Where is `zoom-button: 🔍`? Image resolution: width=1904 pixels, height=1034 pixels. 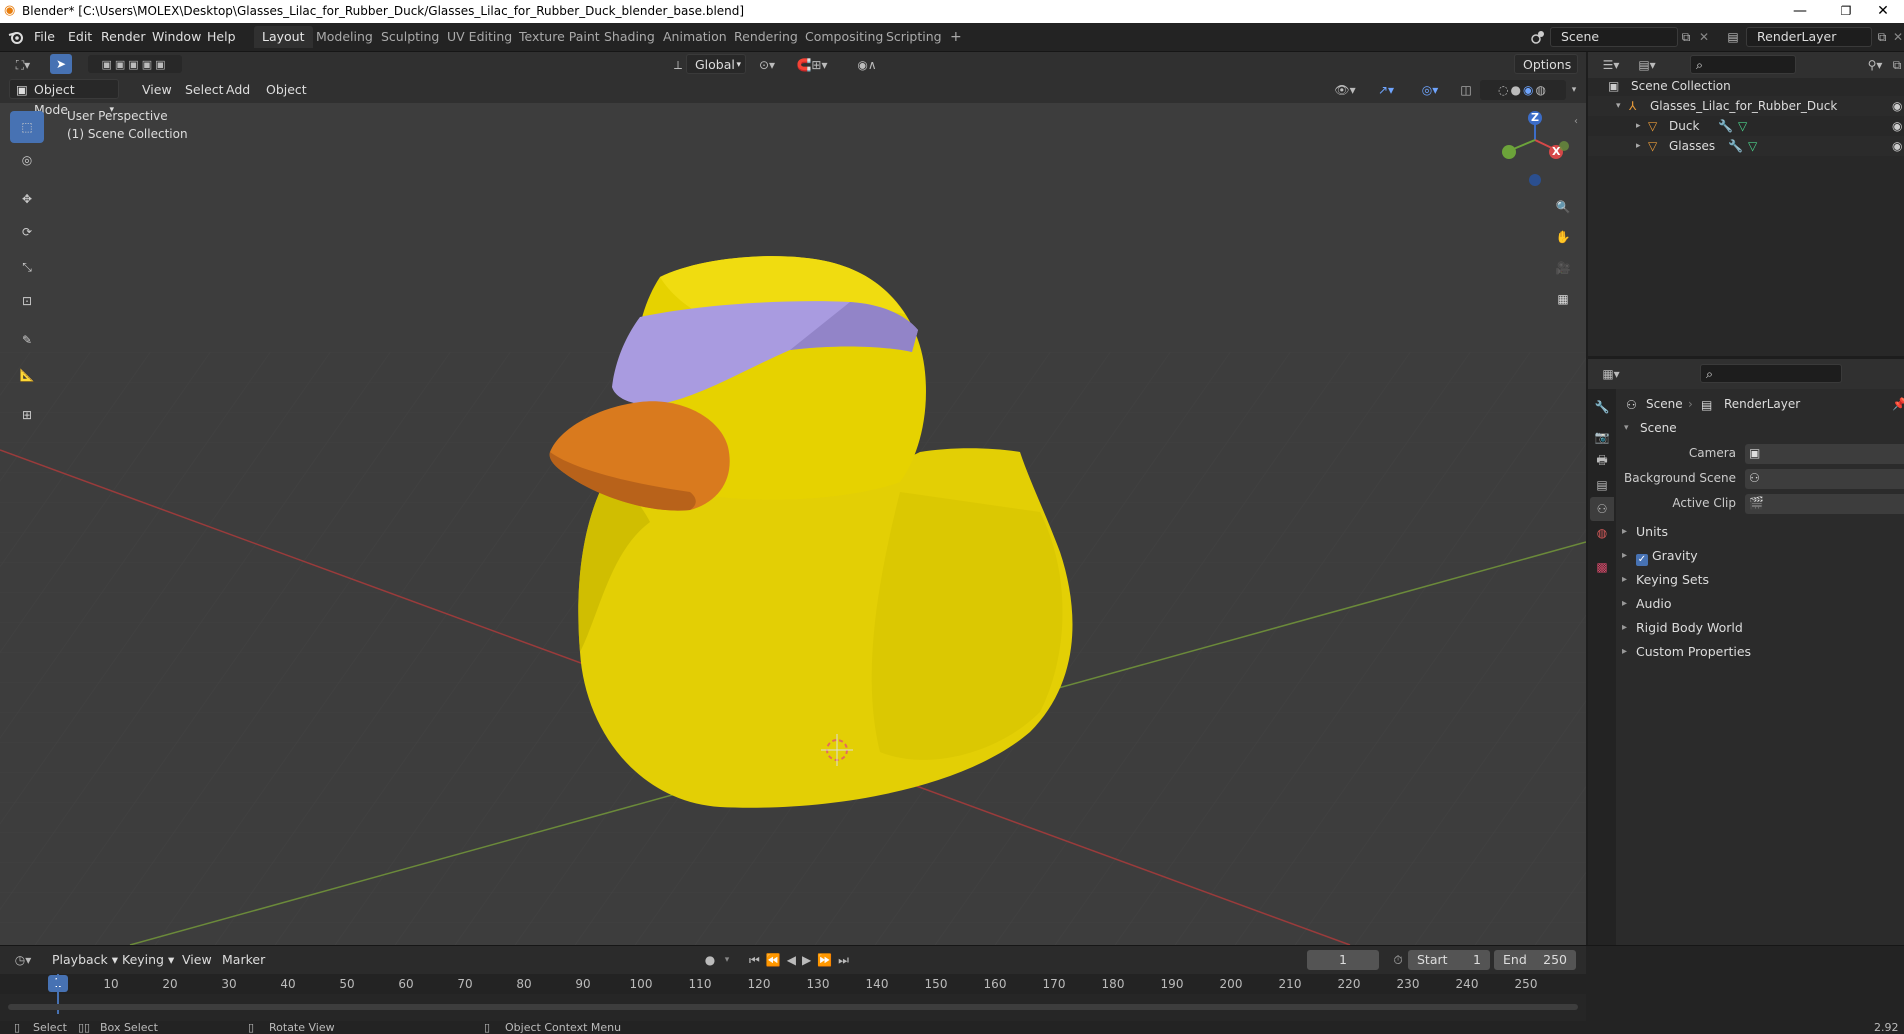
zoom-button: 🔍 is located at coordinates (1563, 207).